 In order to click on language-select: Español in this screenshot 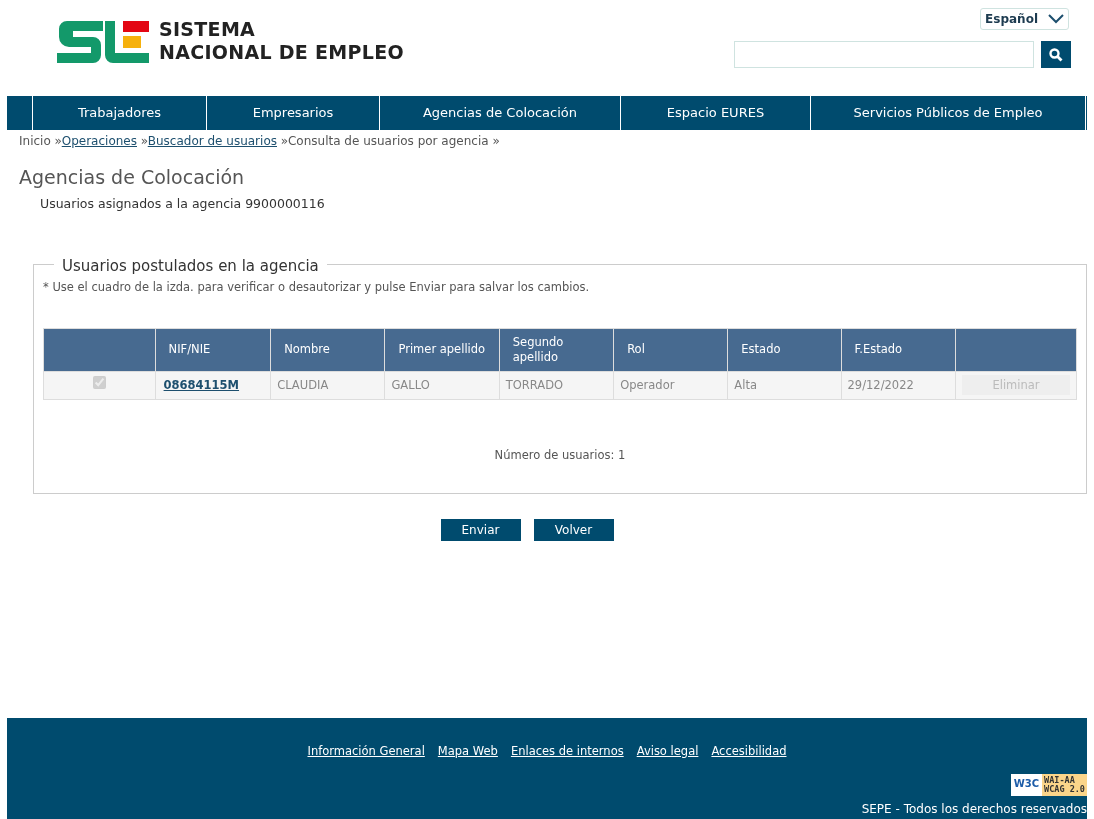, I will do `click(1024, 19)`.